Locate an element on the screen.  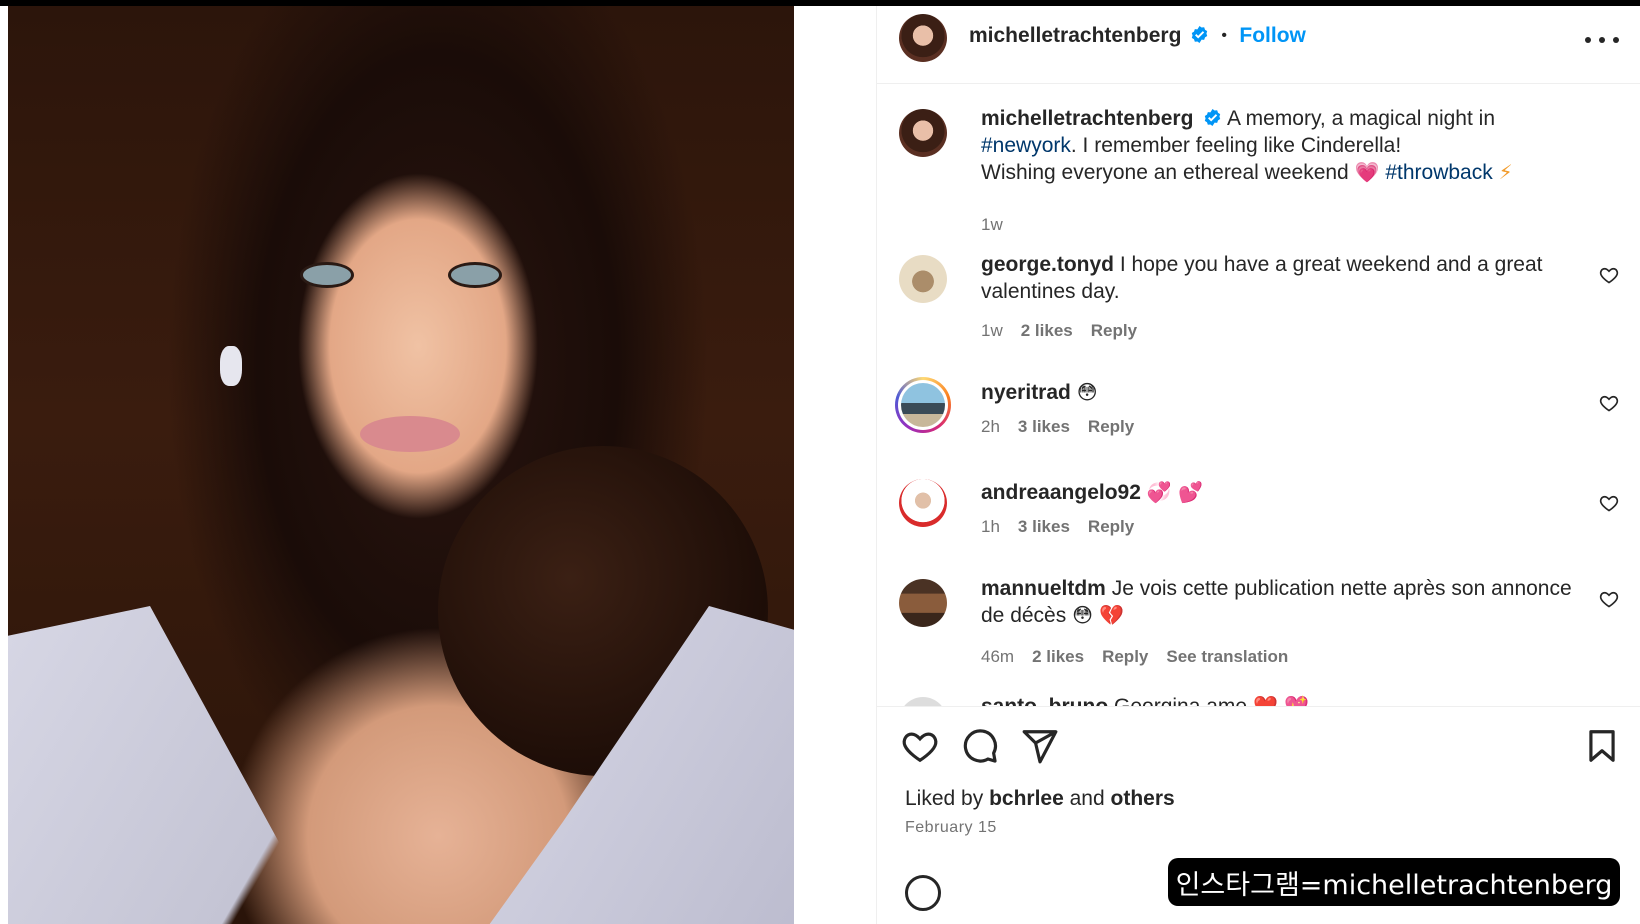
comment-meta: 1w 2 likes Reply is located at coordinates (1059, 331).